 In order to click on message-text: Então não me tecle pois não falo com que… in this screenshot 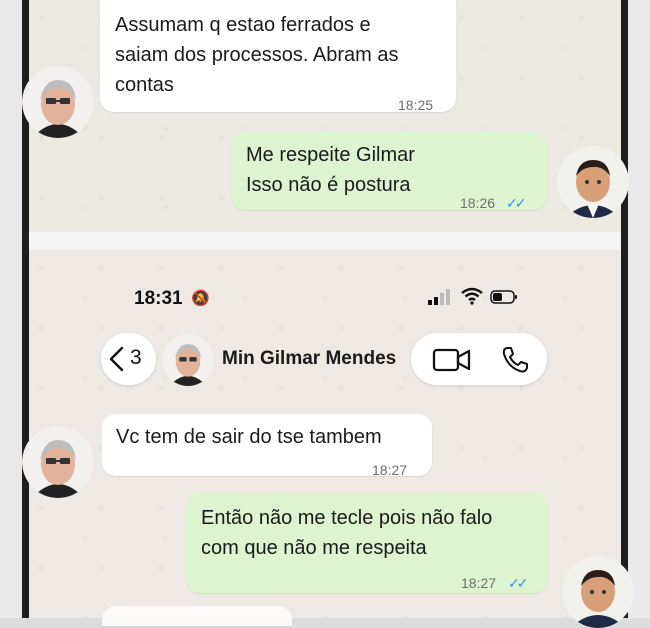, I will do `click(347, 533)`.